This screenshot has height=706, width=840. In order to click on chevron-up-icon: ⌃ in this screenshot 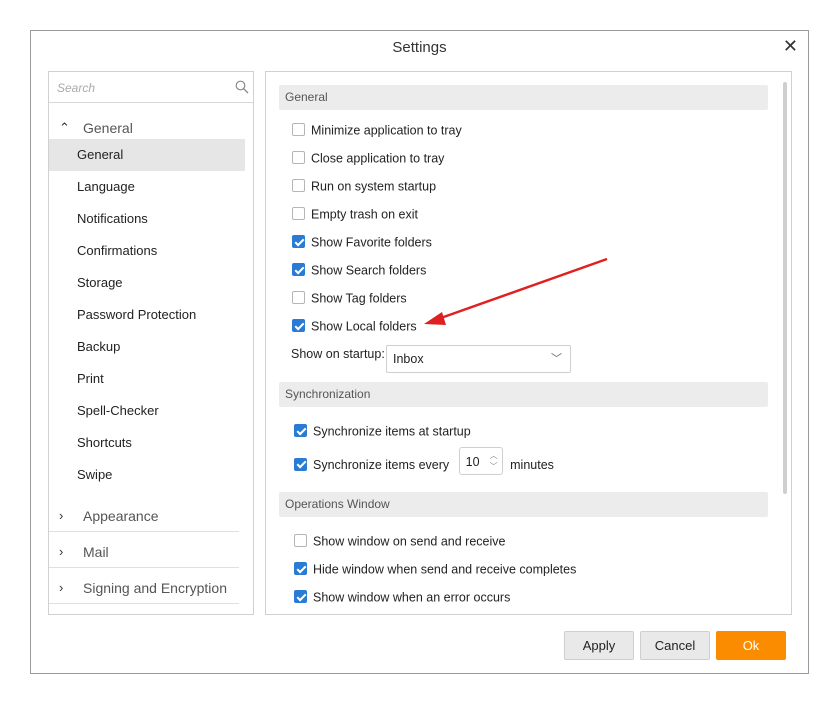, I will do `click(64, 127)`.